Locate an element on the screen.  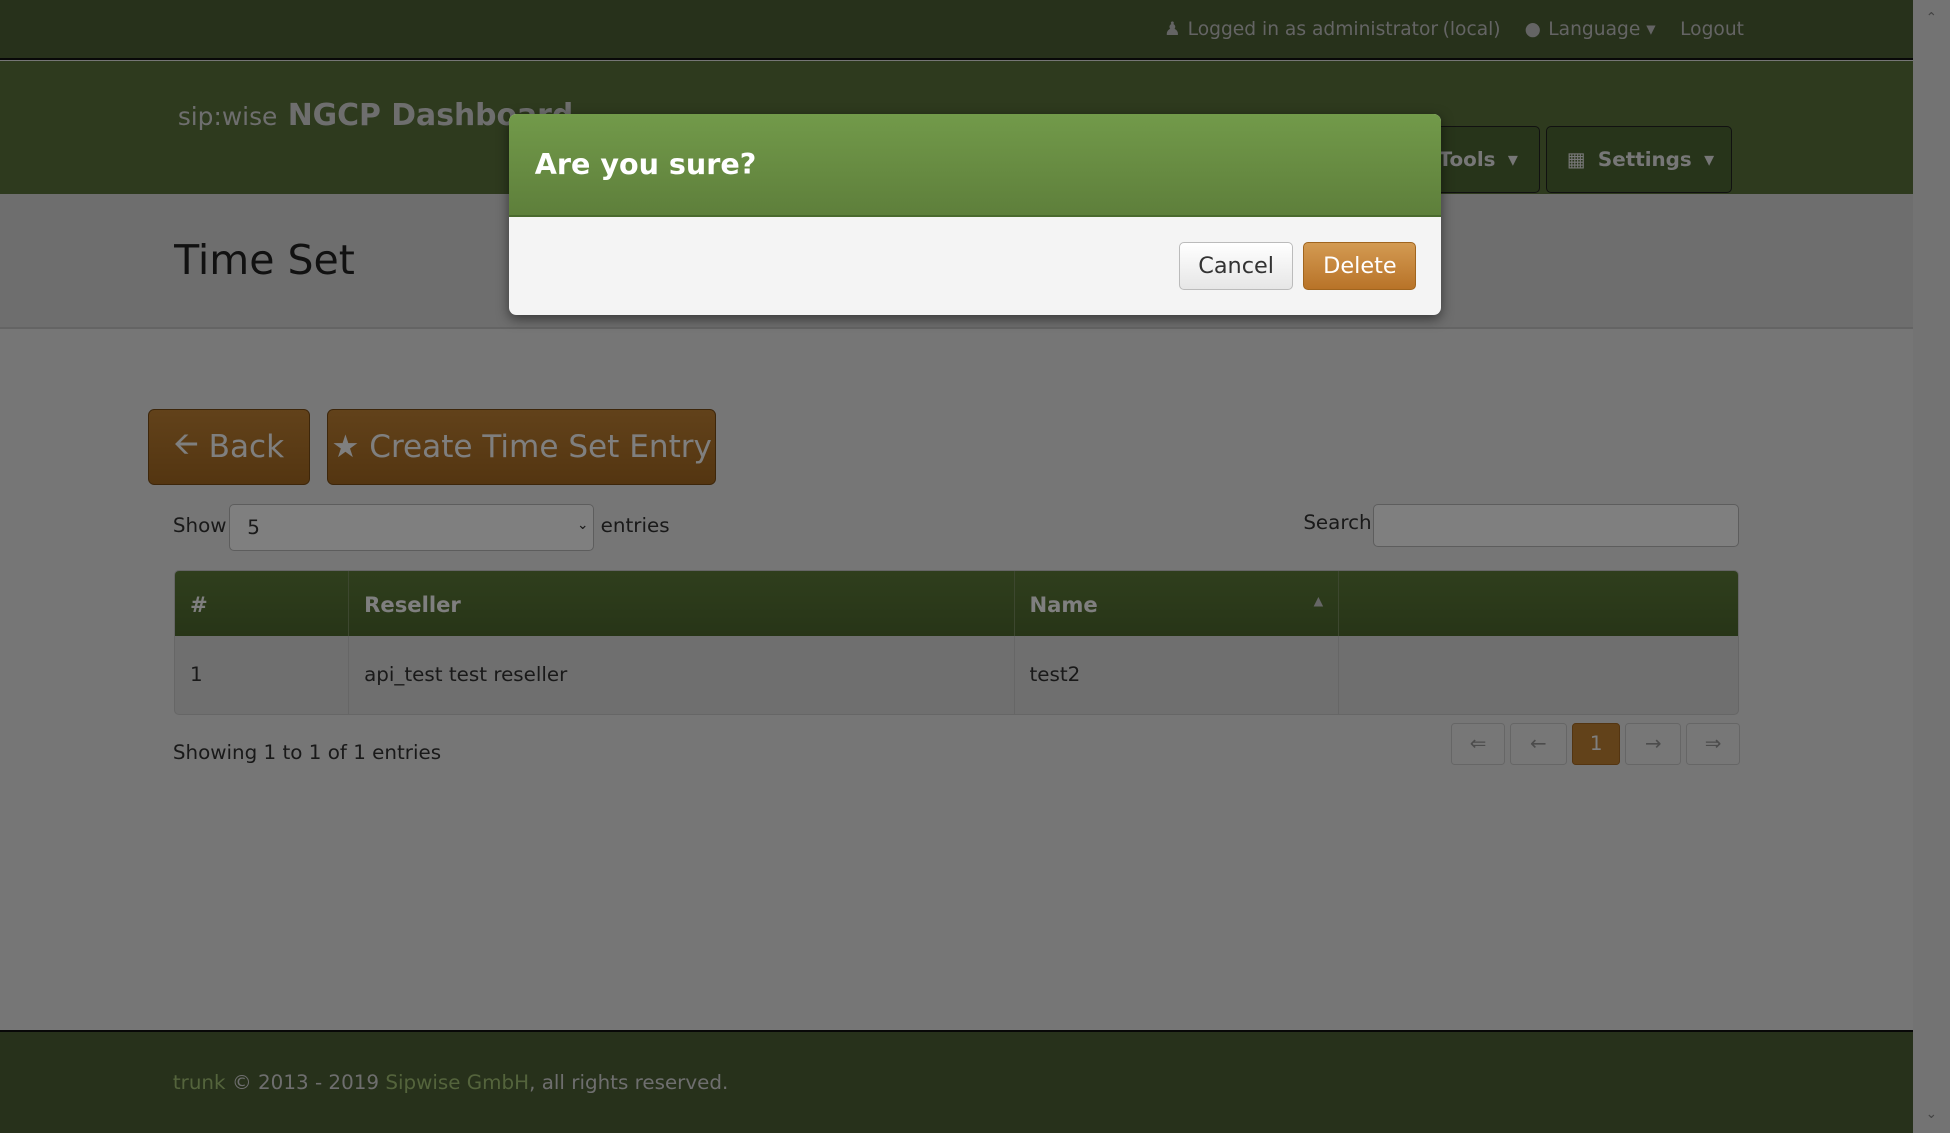
cancel-button: Cancel is located at coordinates (1236, 266).